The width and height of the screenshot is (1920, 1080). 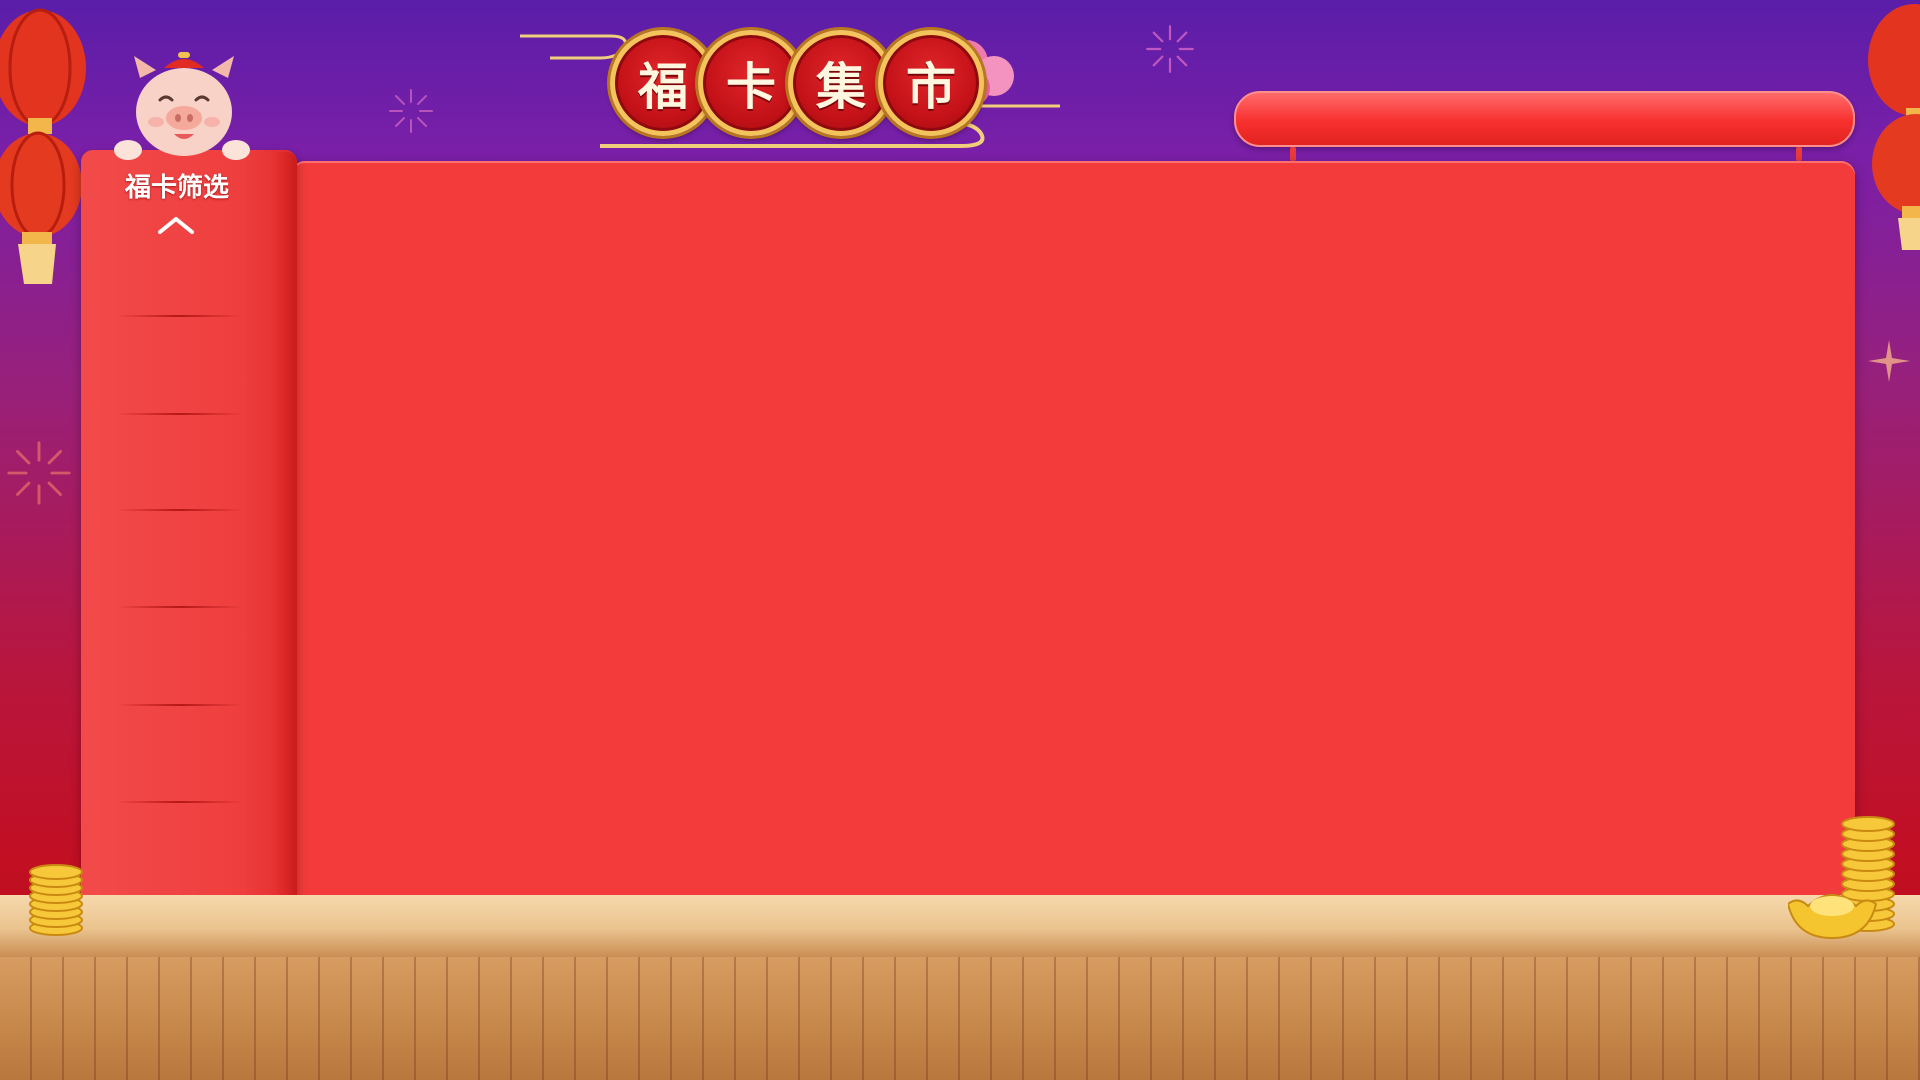 I want to click on top-bar-post-right, so click(x=1799, y=154).